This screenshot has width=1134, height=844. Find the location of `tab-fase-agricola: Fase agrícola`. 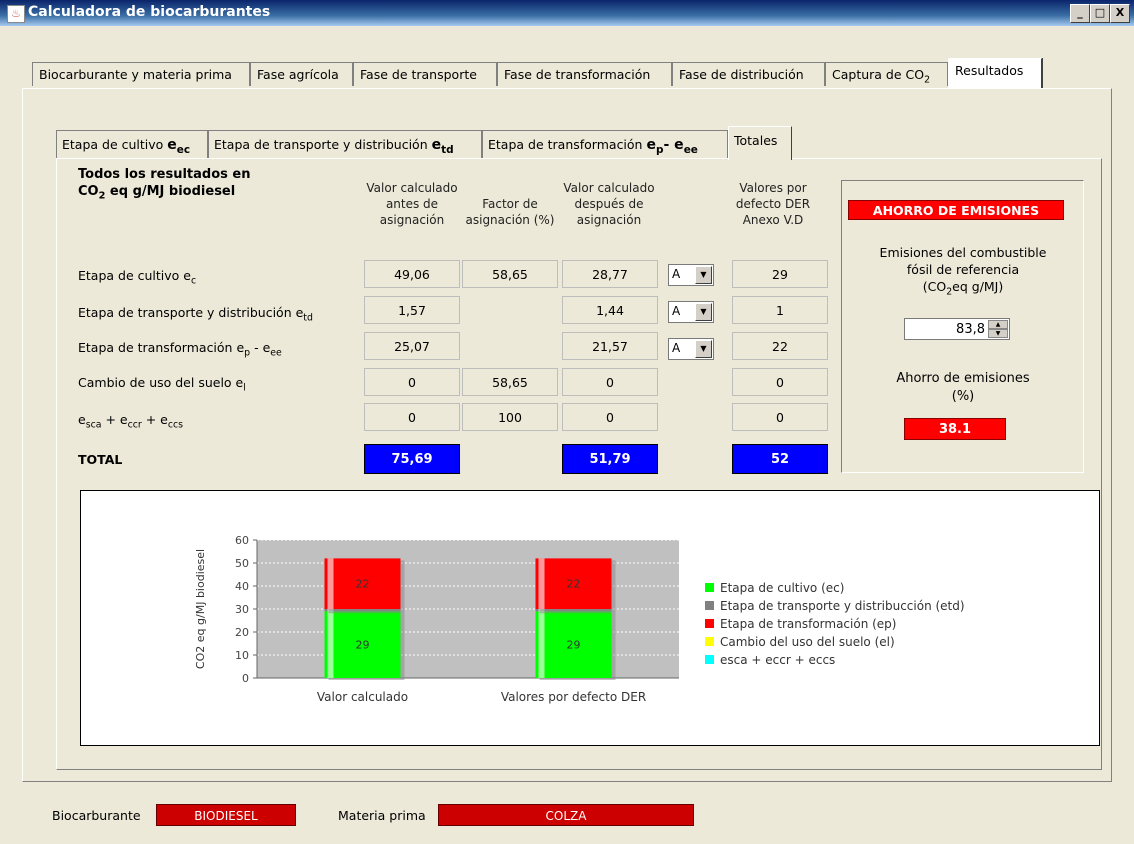

tab-fase-agricola: Fase agrícola is located at coordinates (301, 74).